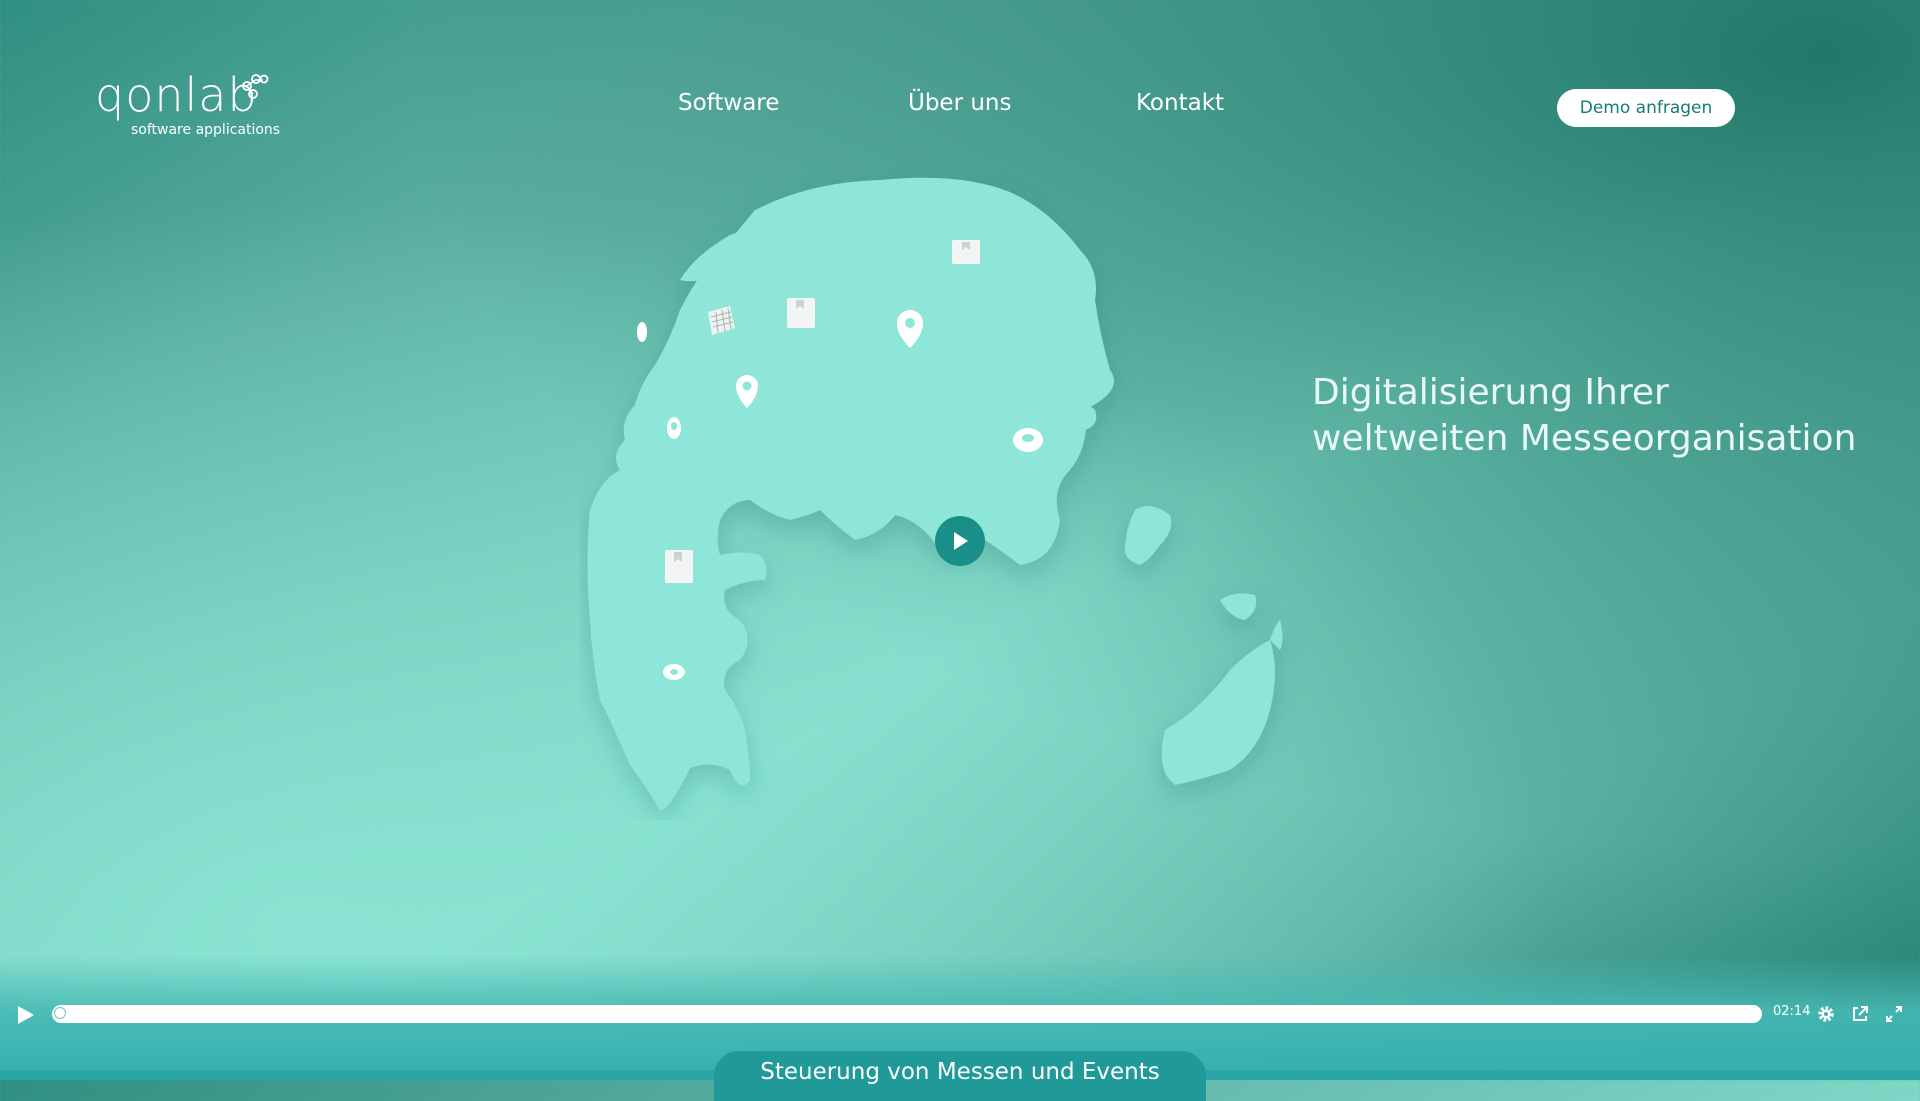 The width and height of the screenshot is (1920, 1101). What do you see at coordinates (1646, 108) in the screenshot?
I see `demo-request-button: Demo anfragen` at bounding box center [1646, 108].